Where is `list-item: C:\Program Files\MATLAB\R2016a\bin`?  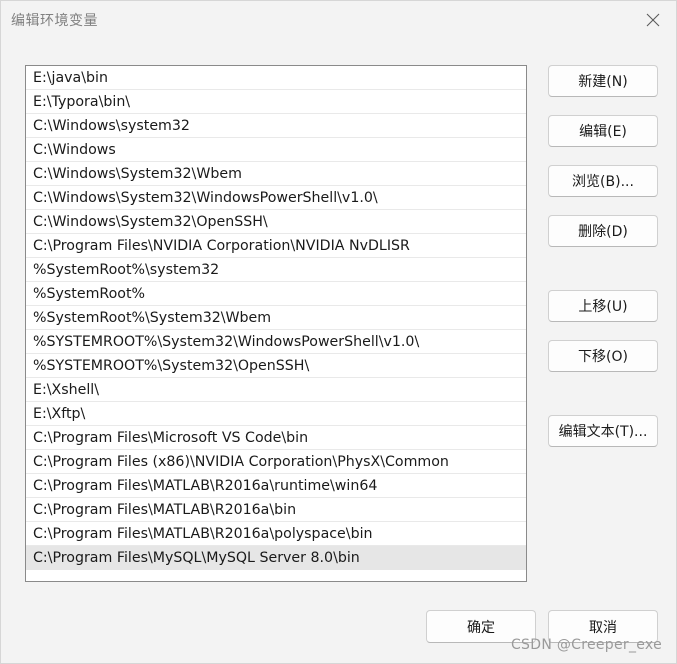
list-item: C:\Program Files\MATLAB\R2016a\bin is located at coordinates (276, 510).